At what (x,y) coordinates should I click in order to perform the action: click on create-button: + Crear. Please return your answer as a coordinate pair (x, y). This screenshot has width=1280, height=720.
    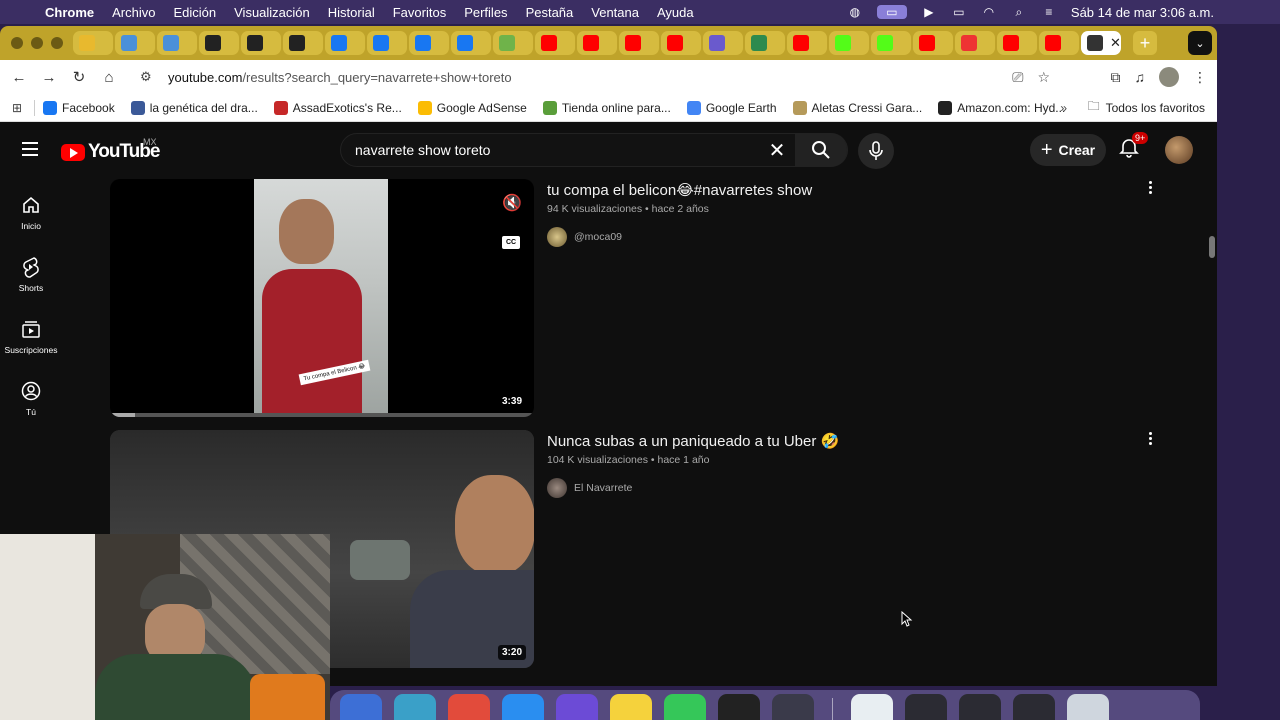
    Looking at the image, I should click on (1068, 150).